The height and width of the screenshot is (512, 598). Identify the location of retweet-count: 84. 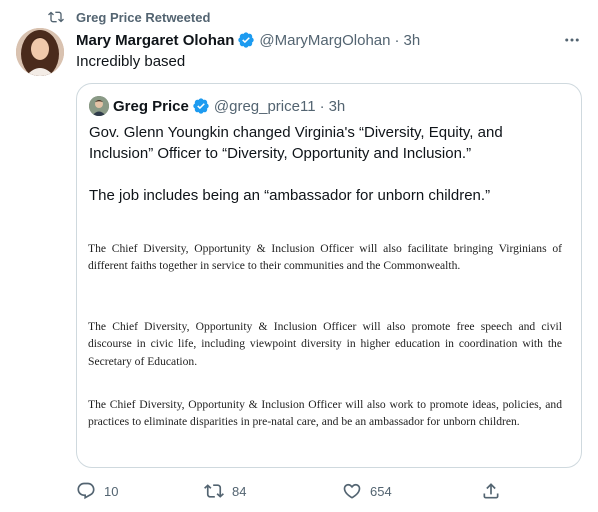
(239, 491).